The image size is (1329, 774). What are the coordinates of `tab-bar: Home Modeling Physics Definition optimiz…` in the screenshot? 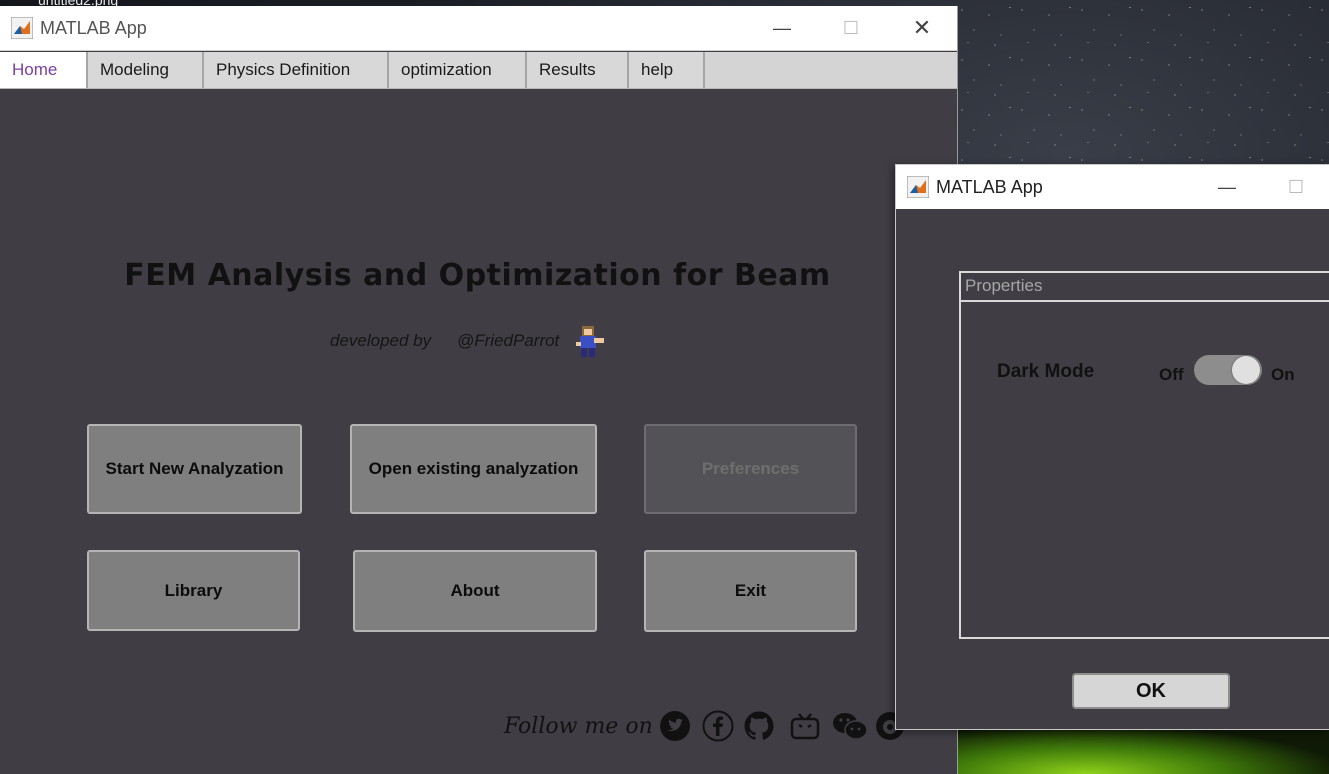 It's located at (478, 70).